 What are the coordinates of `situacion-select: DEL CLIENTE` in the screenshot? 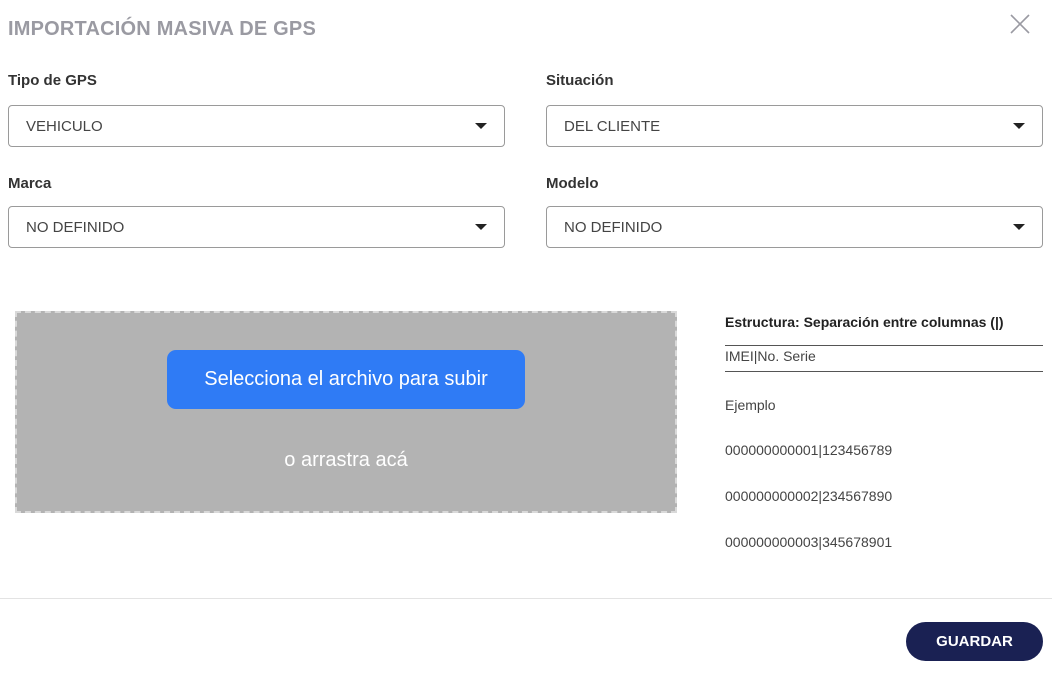 It's located at (794, 126).